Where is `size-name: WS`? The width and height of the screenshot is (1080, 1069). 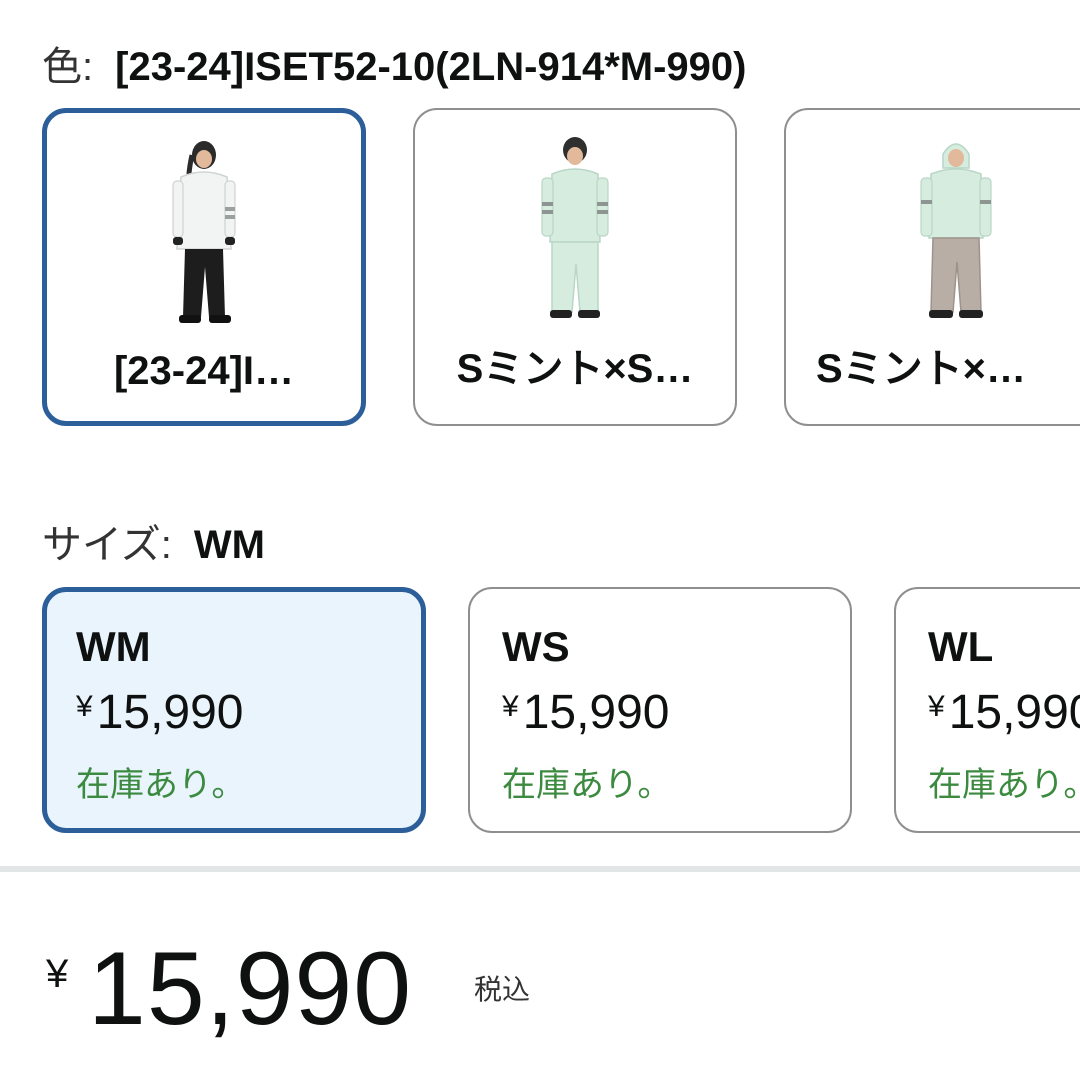 size-name: WS is located at coordinates (536, 646).